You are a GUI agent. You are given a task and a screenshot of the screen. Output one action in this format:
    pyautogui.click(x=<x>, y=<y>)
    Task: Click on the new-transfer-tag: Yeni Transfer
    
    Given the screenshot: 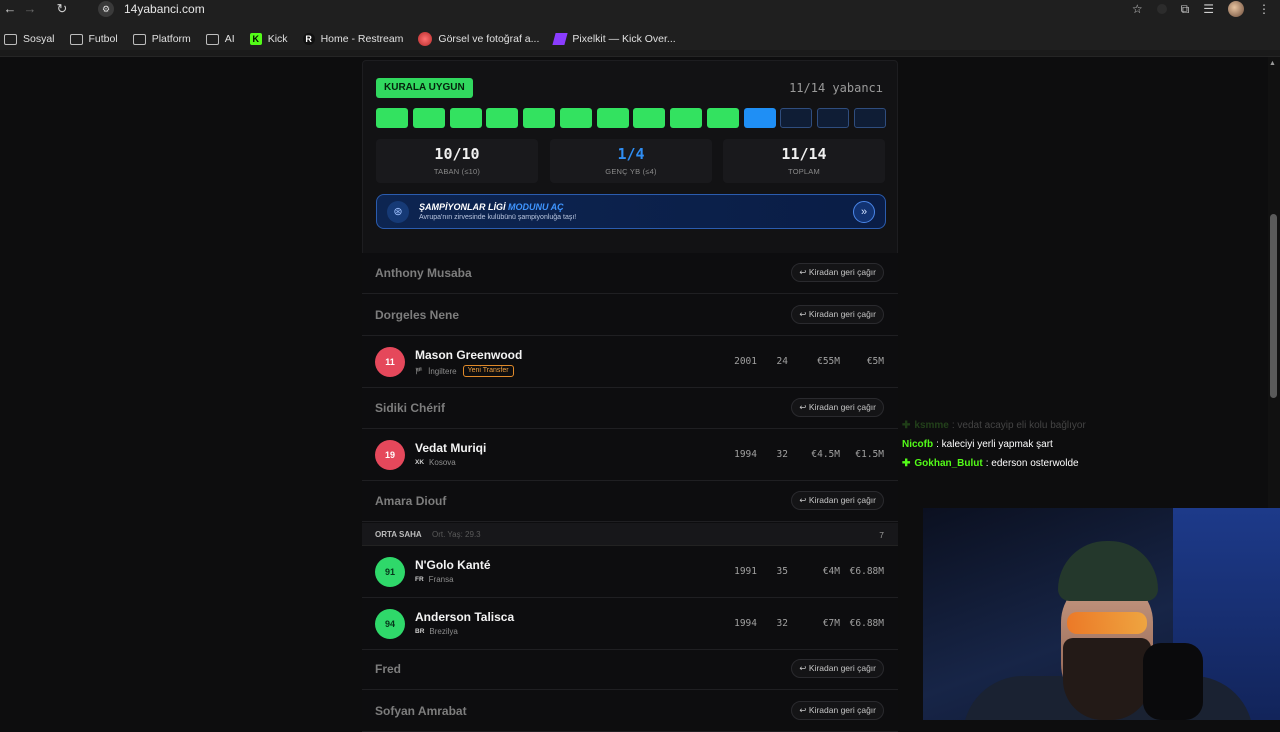 What is the action you would take?
    pyautogui.click(x=488, y=371)
    